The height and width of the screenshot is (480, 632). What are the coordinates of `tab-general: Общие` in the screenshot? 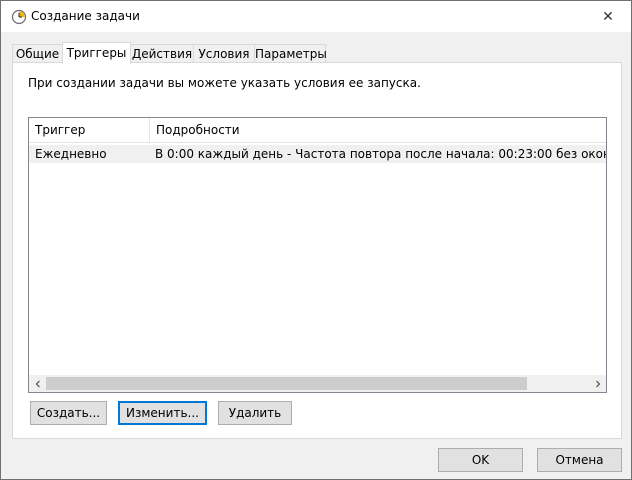 It's located at (37, 53).